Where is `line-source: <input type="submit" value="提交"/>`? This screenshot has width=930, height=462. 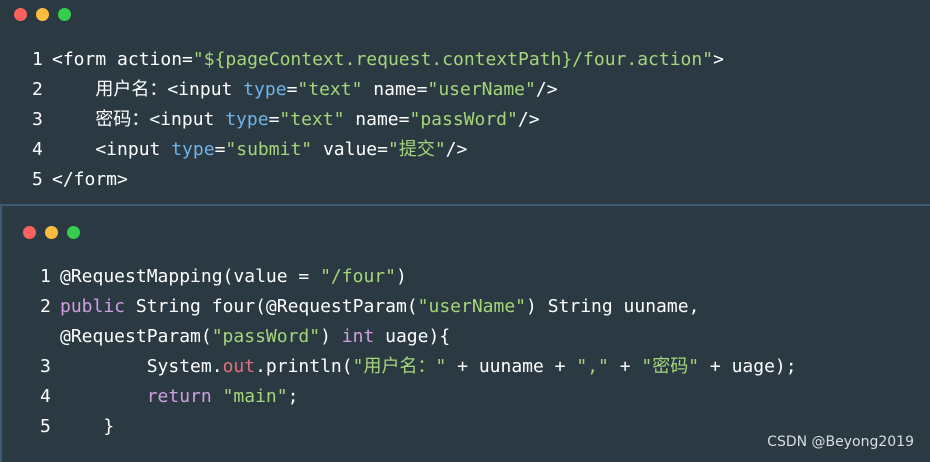 line-source: <input type="submit" value="提交"/> is located at coordinates (259, 150).